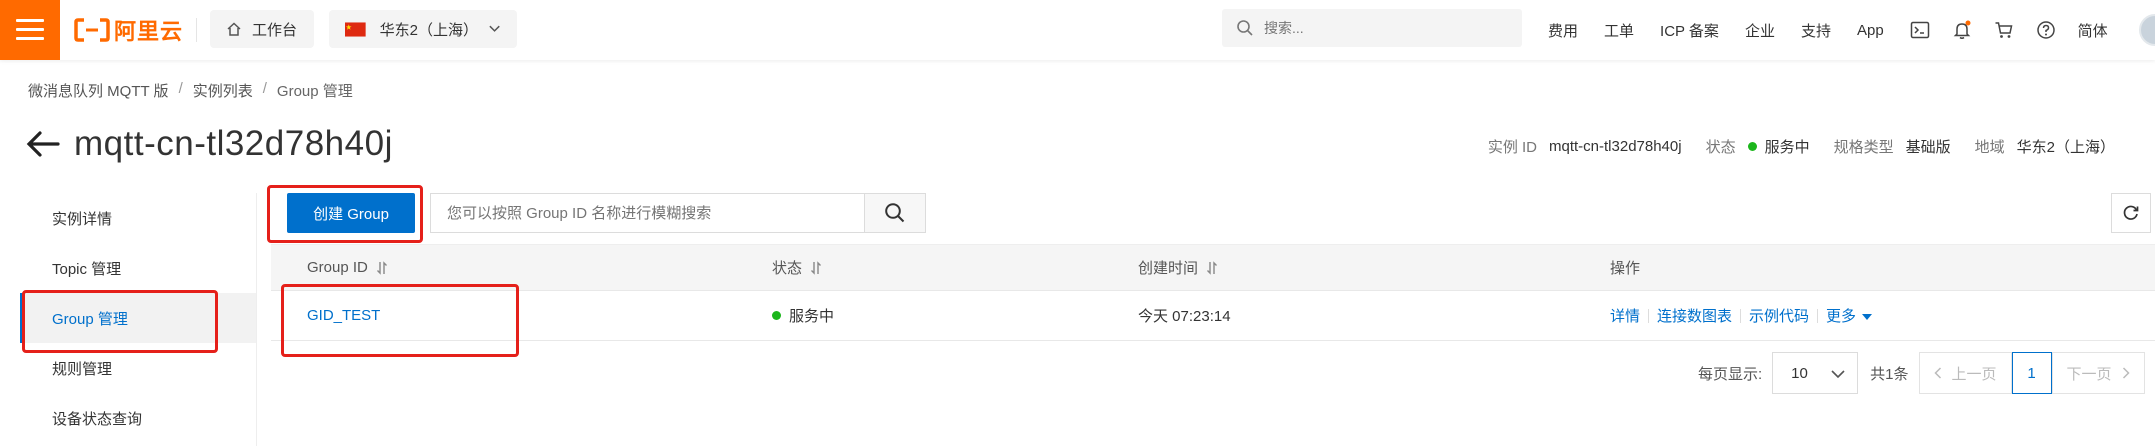 The image size is (2155, 446). Describe the element at coordinates (1841, 316) in the screenshot. I see `more-label: 更多` at that location.